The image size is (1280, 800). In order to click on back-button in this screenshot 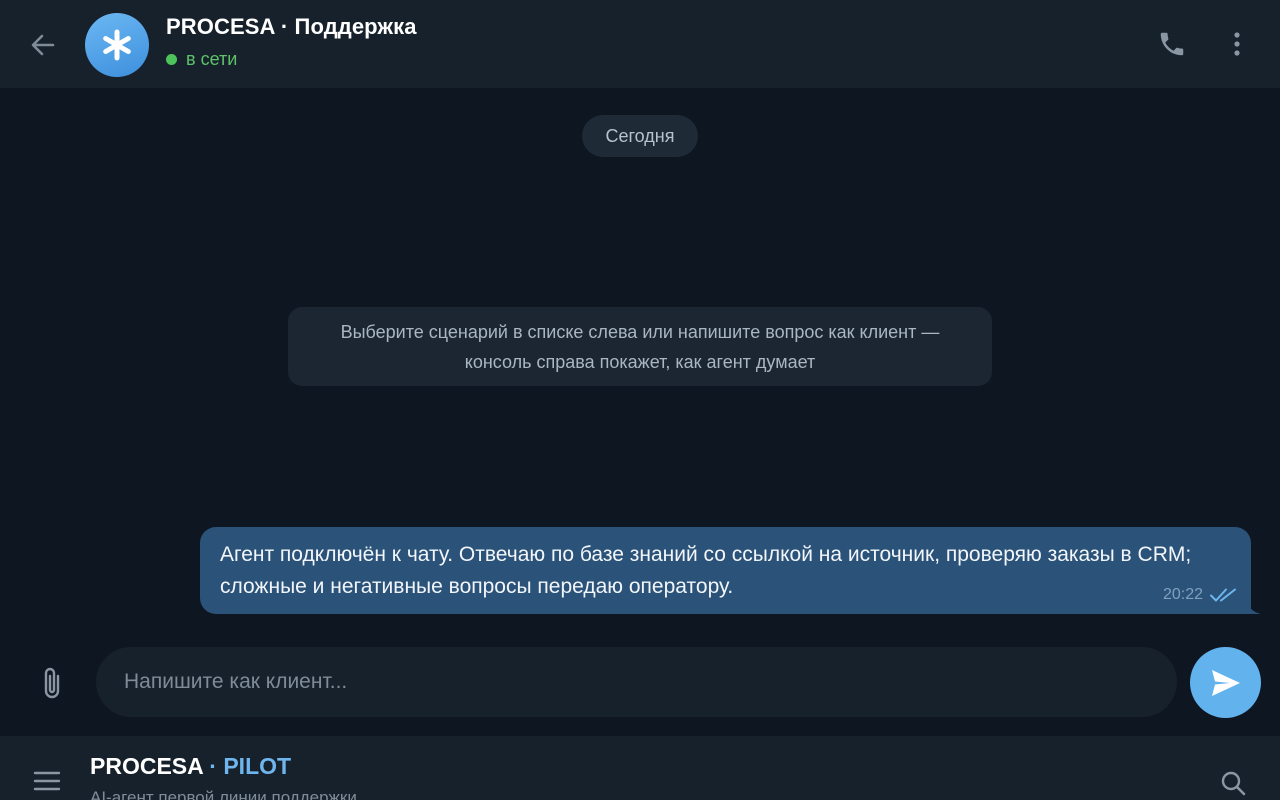, I will do `click(43, 45)`.